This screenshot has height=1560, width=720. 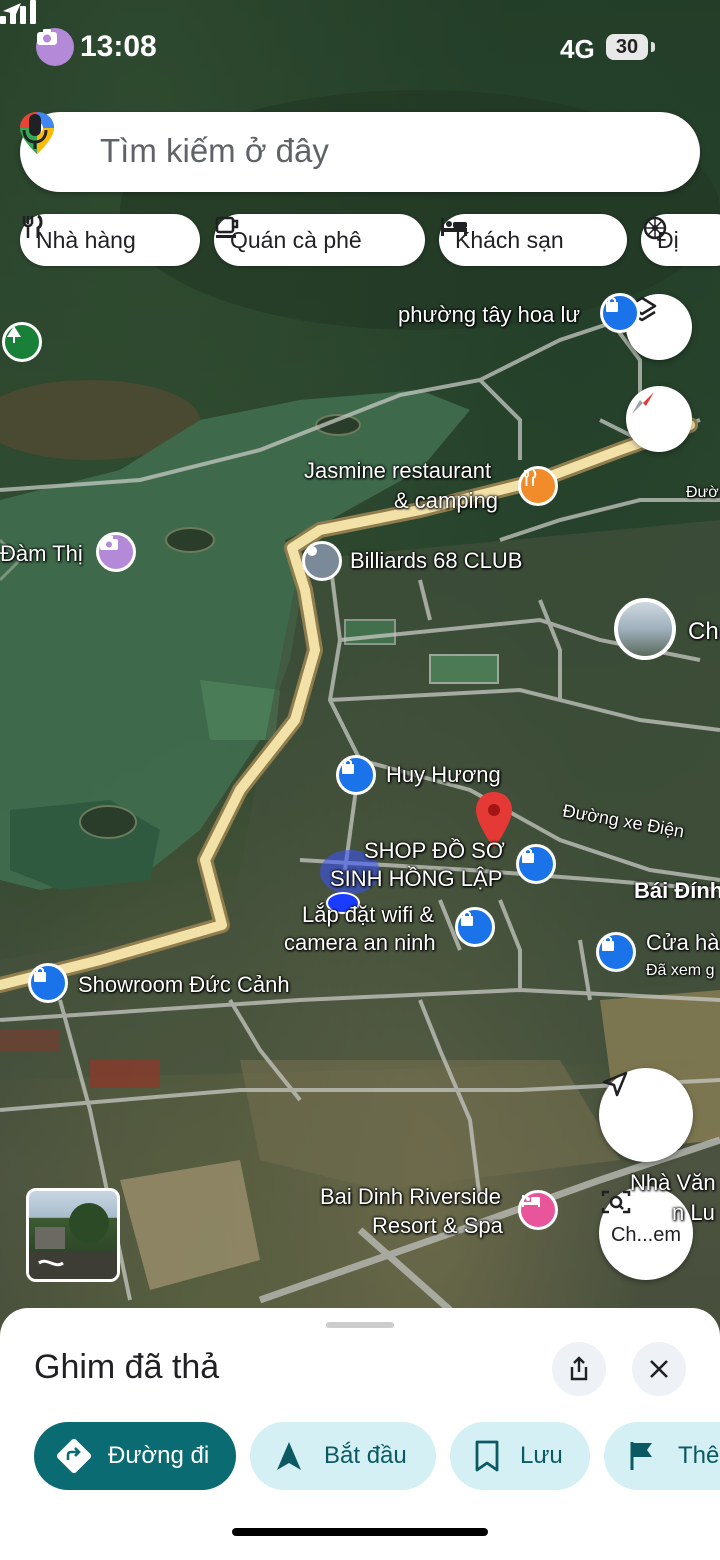 What do you see at coordinates (14, 334) in the screenshot?
I see `tree-icon` at bounding box center [14, 334].